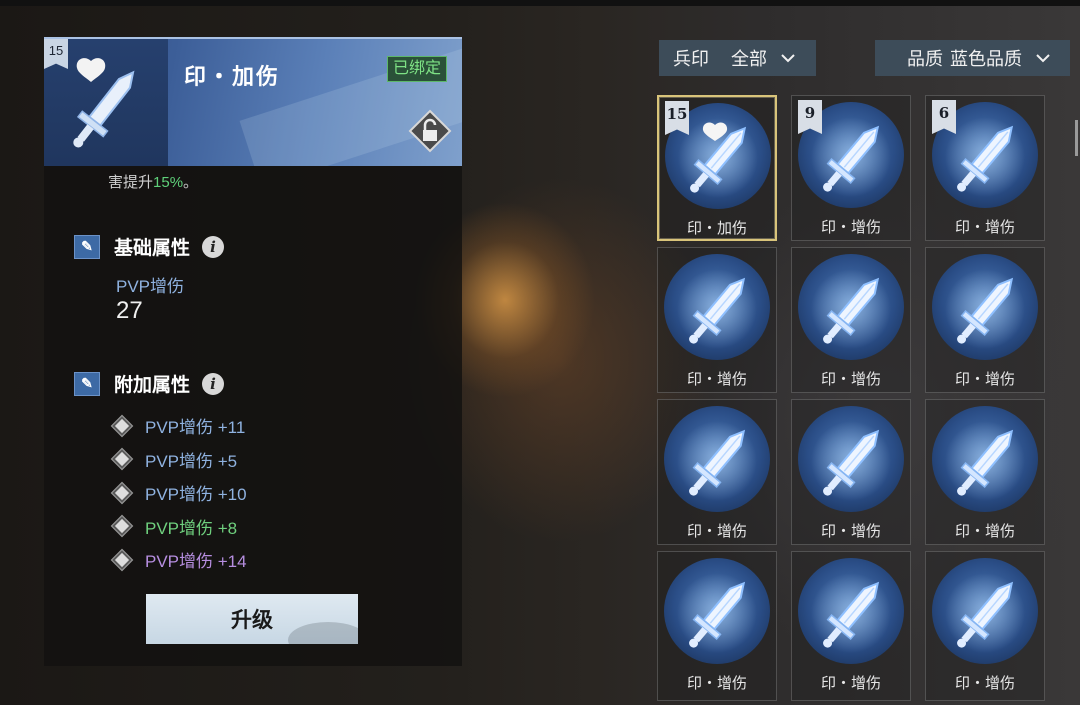 This screenshot has width=1080, height=705. What do you see at coordinates (191, 182) in the screenshot?
I see `desc-suffix: 。` at bounding box center [191, 182].